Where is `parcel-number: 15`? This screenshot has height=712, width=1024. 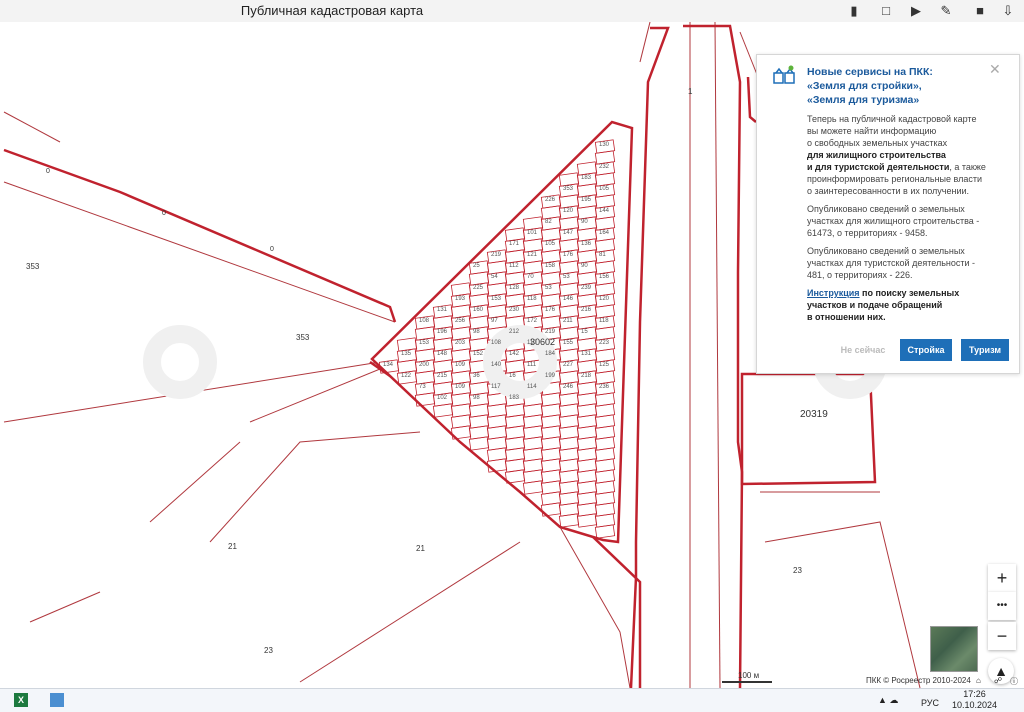 parcel-number: 15 is located at coordinates (584, 332).